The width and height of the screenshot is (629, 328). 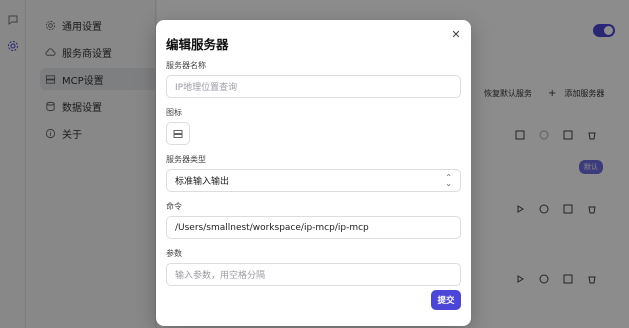 I want to click on server-name-label: 服务器名称, so click(x=186, y=65).